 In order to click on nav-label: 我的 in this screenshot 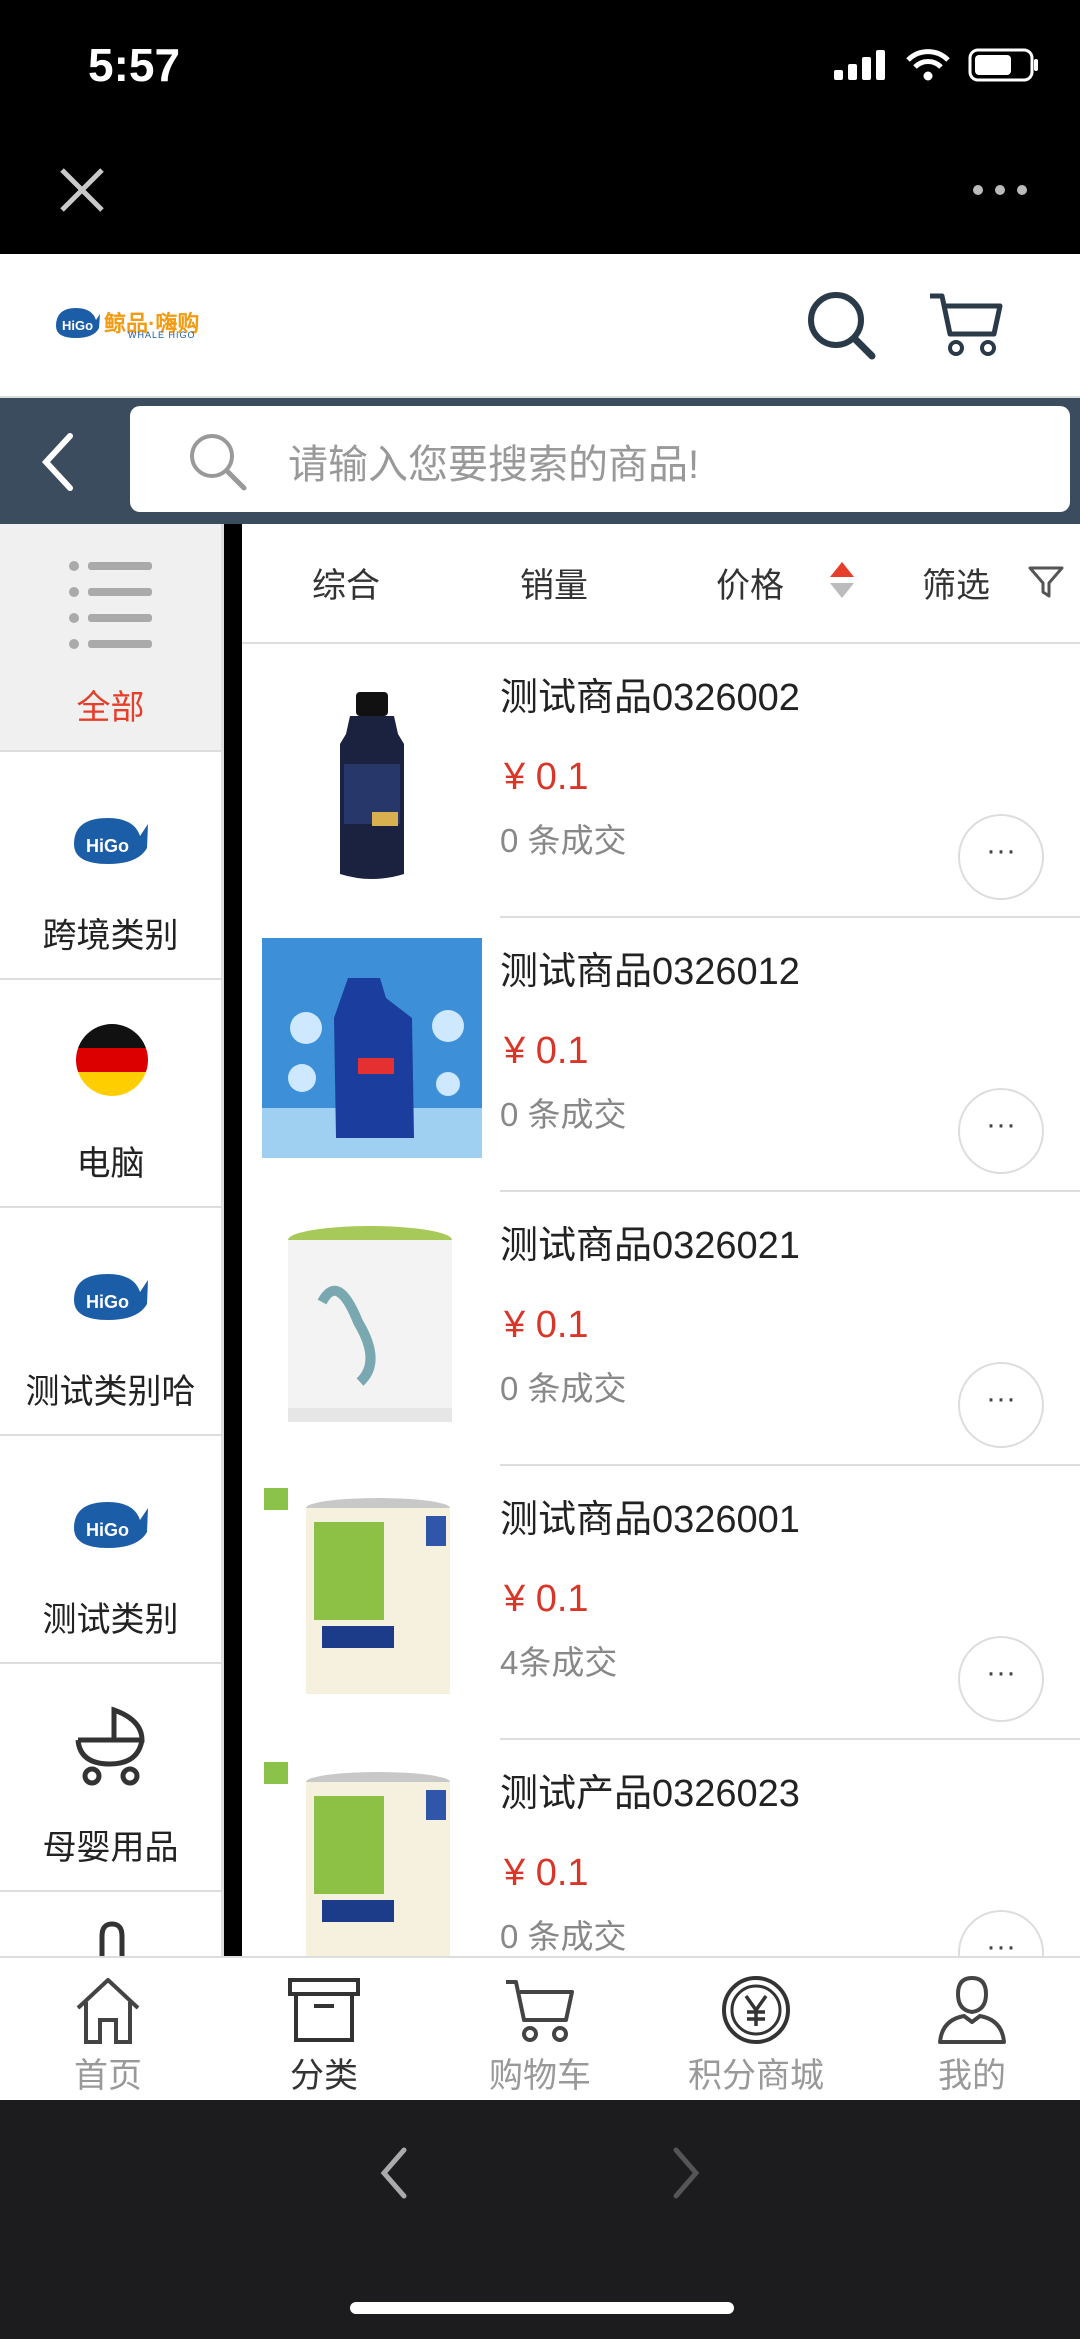, I will do `click(972, 2076)`.